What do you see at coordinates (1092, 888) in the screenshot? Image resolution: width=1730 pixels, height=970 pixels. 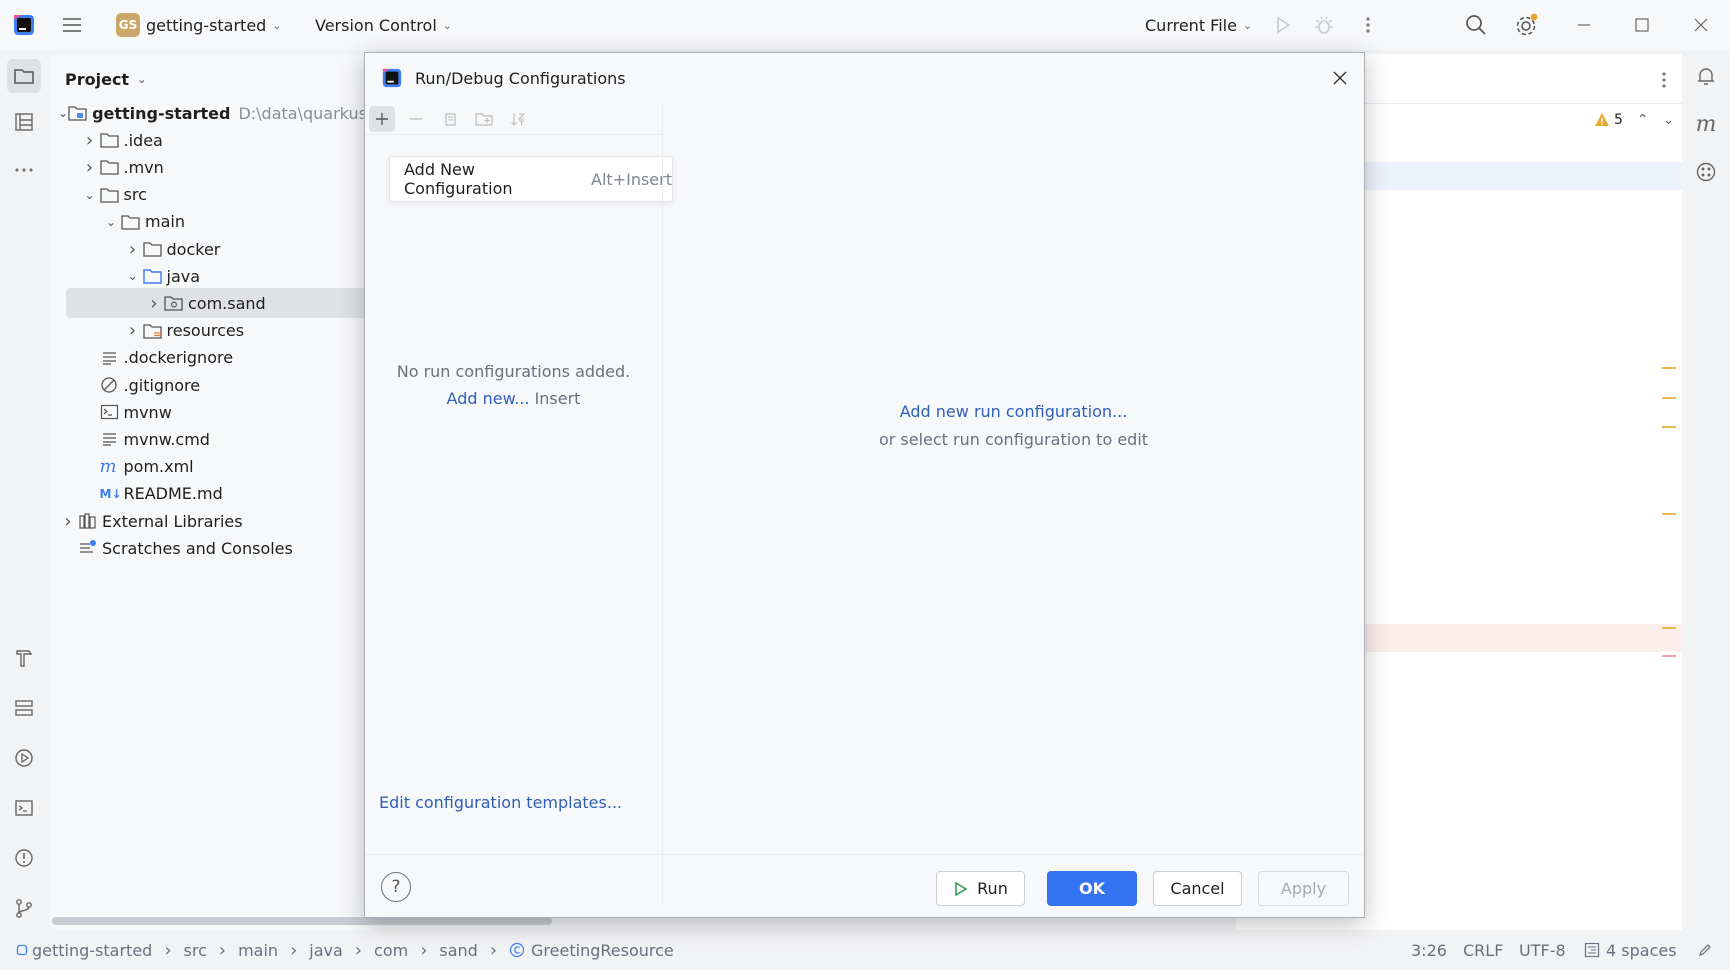 I see `ok-button: OK` at bounding box center [1092, 888].